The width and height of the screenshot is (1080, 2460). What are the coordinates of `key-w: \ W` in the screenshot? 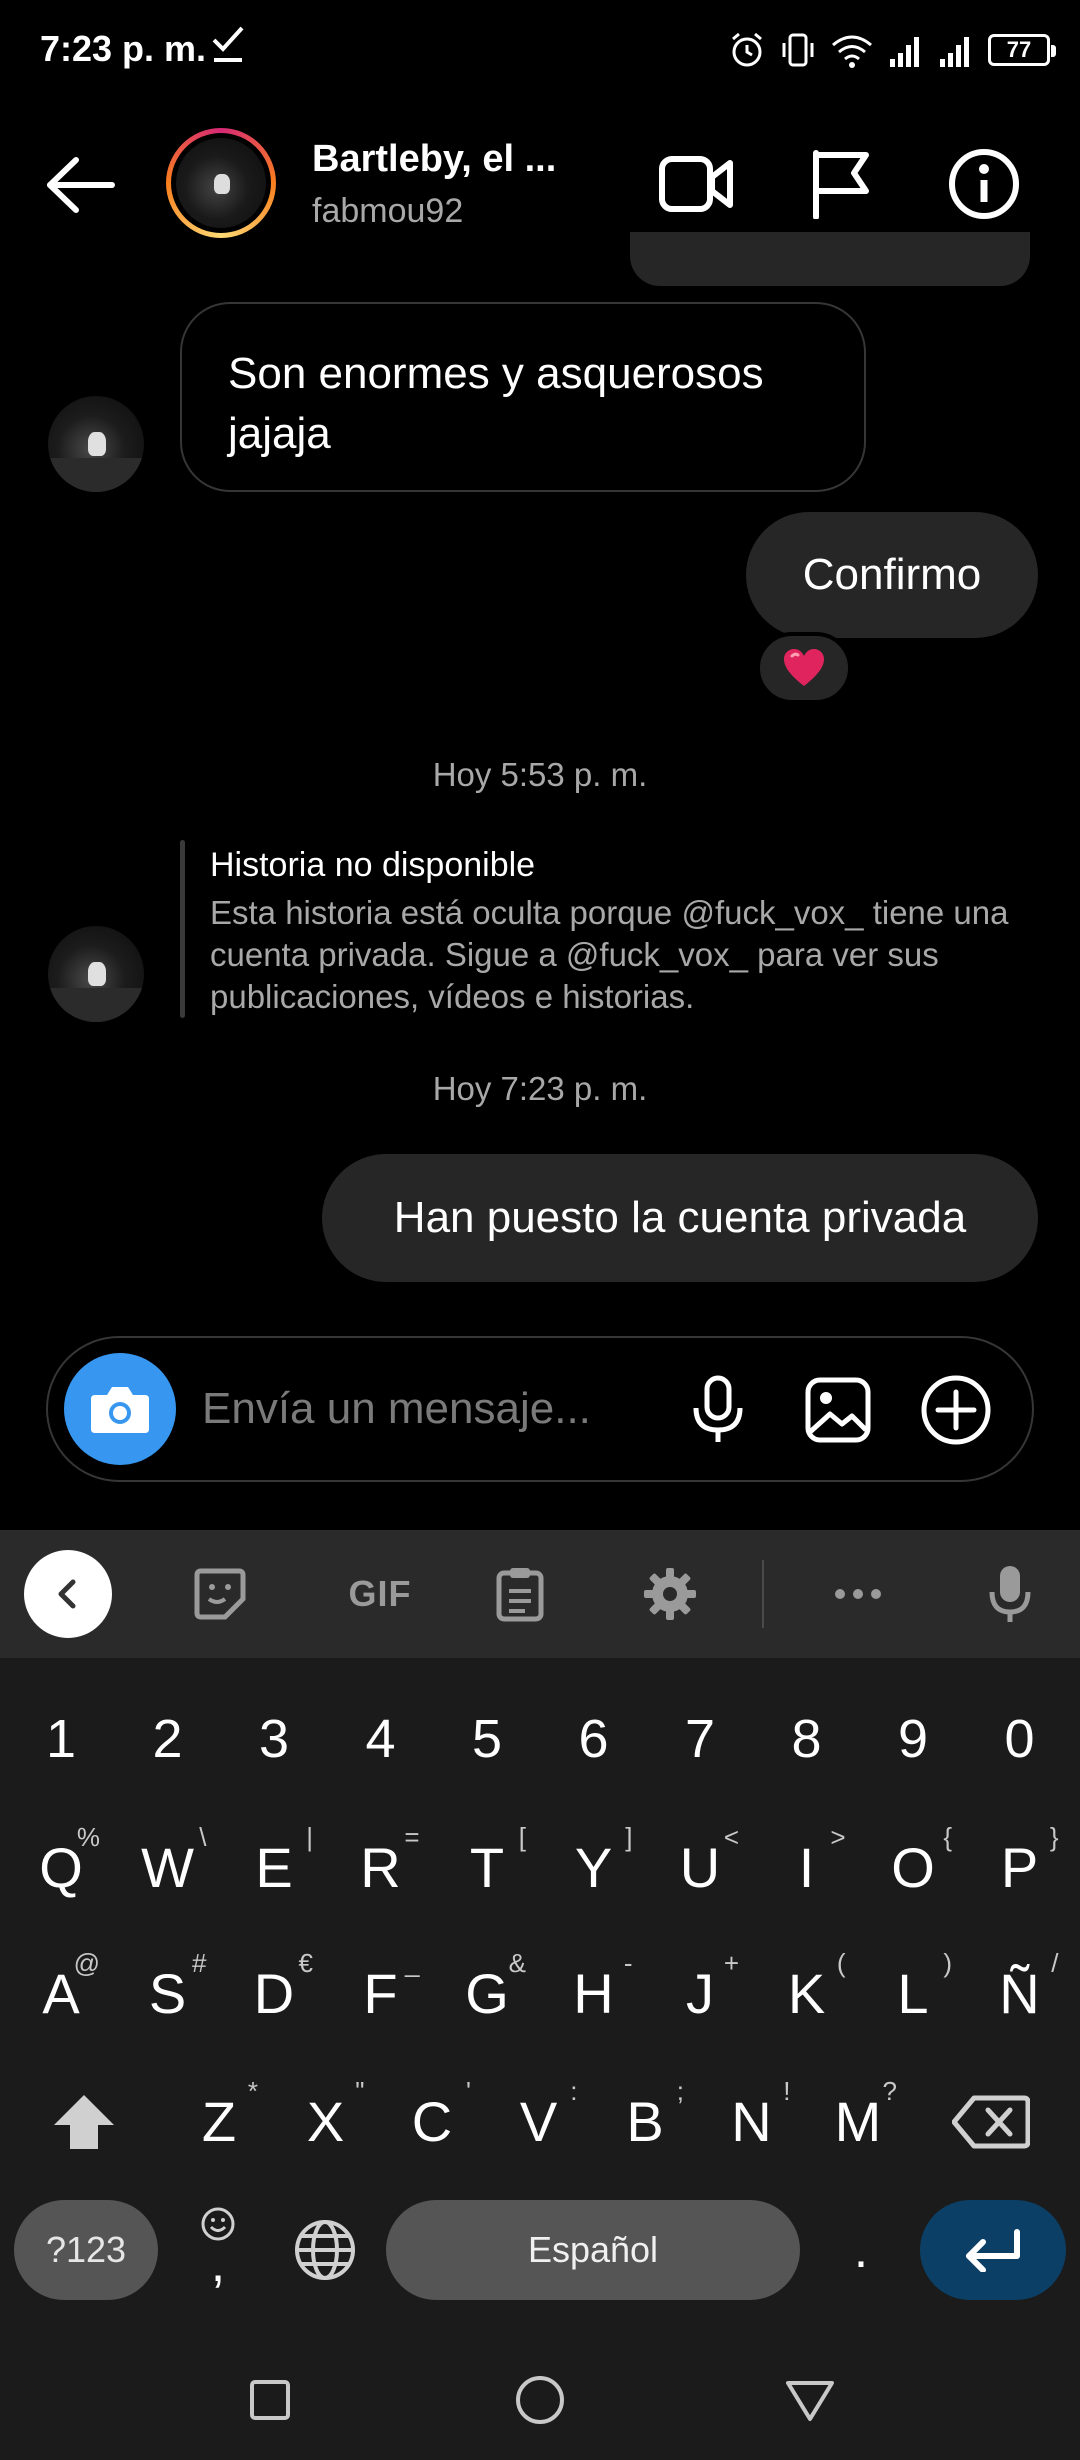 It's located at (168, 1867).